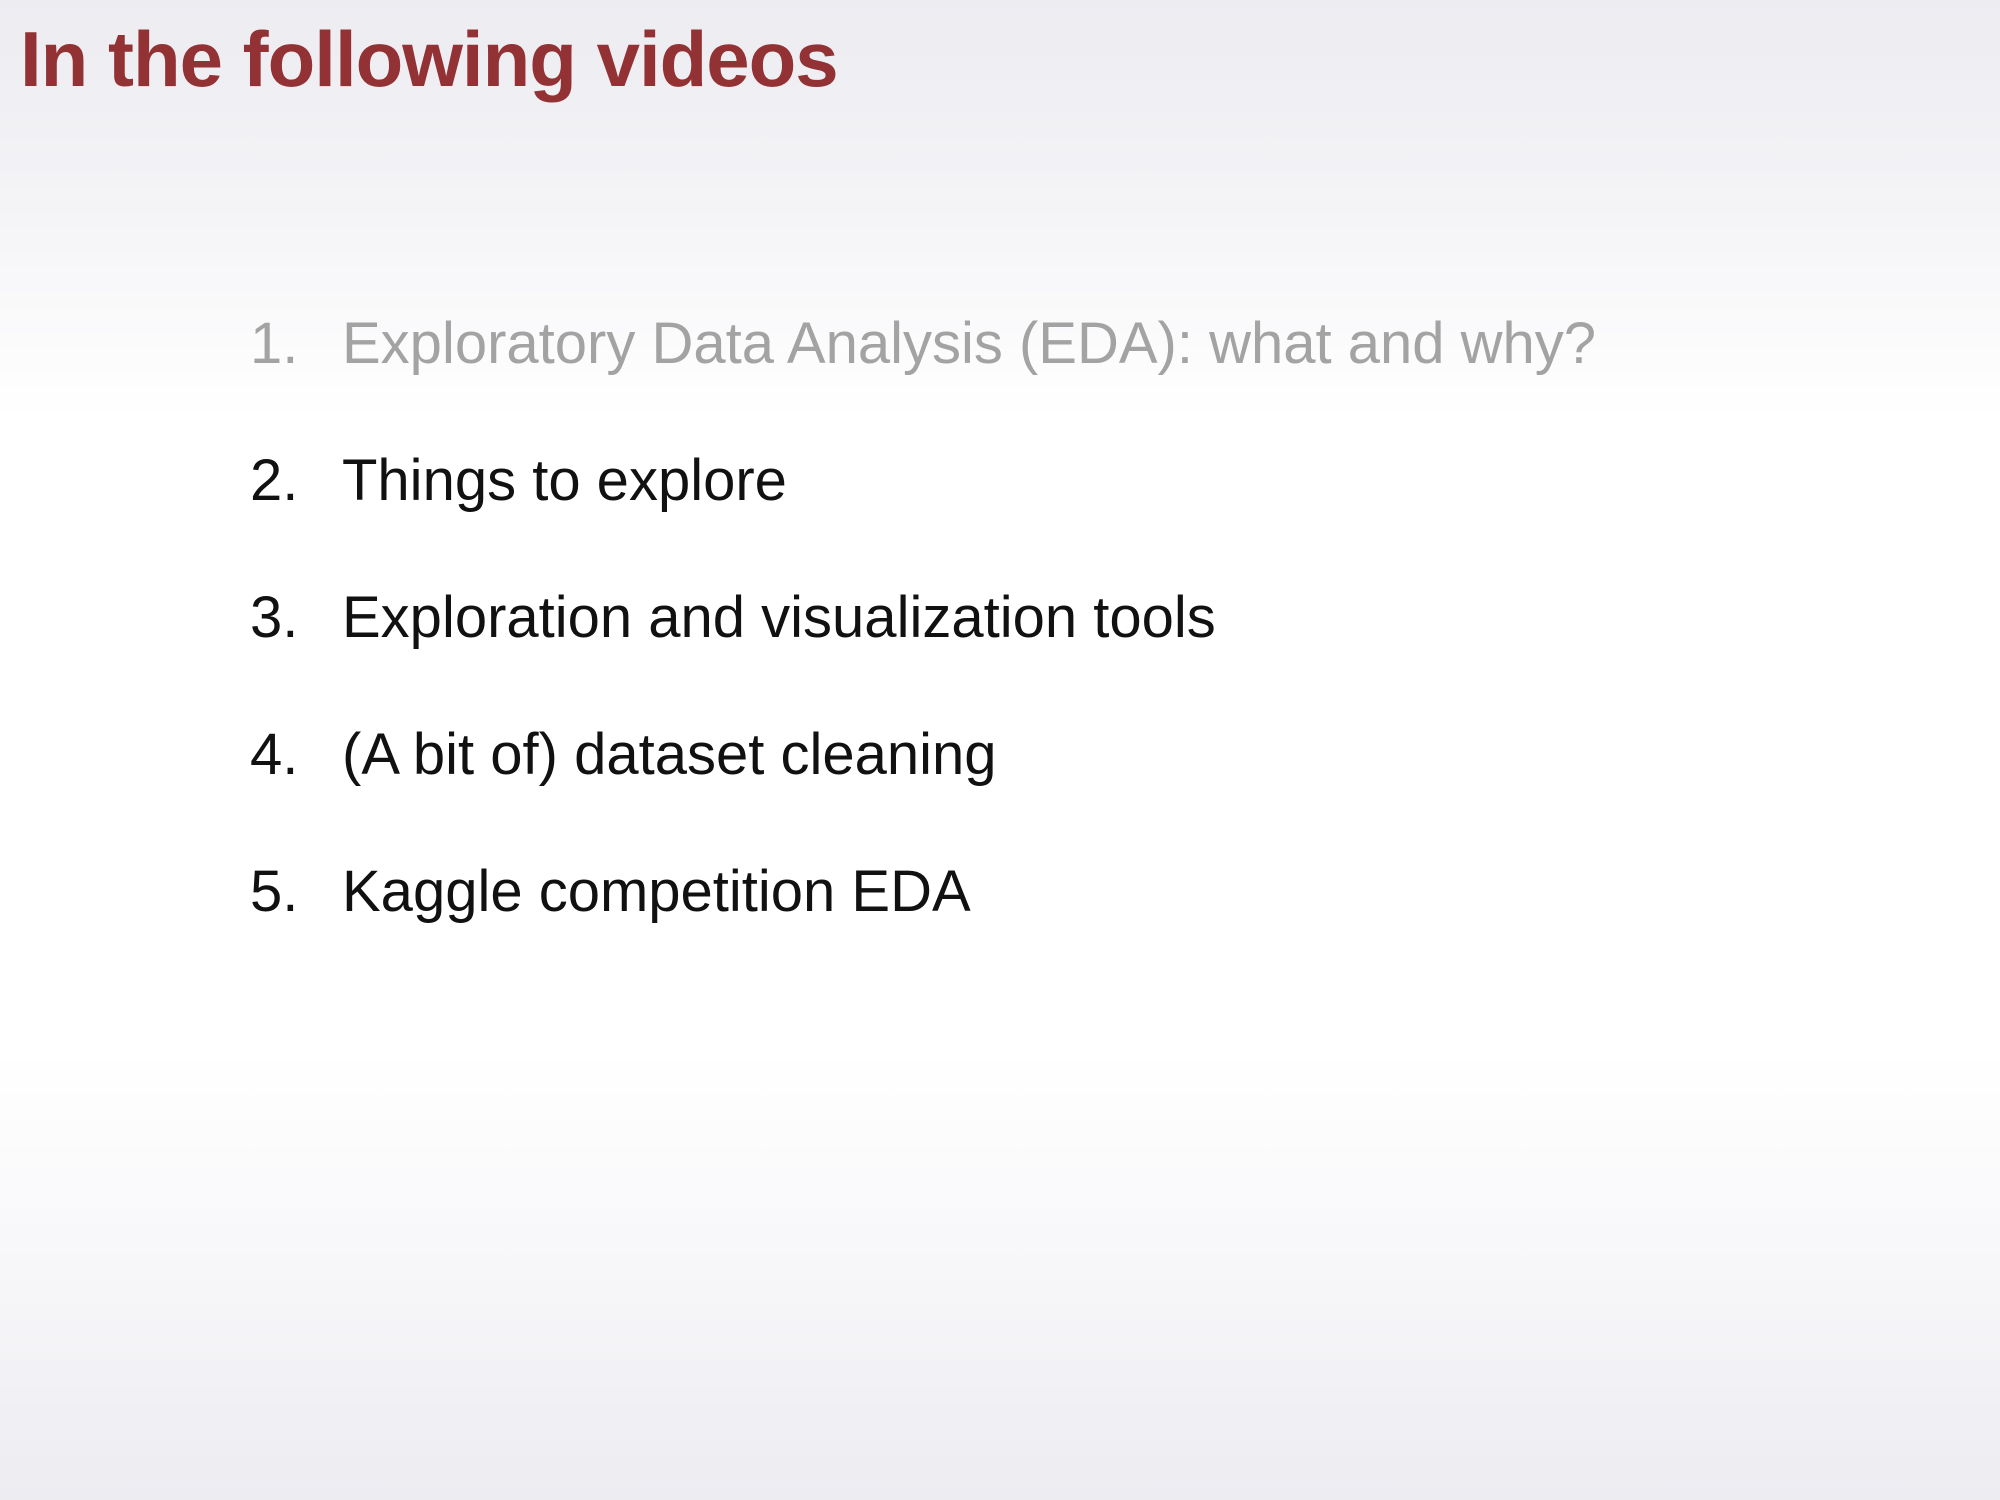 This screenshot has height=1500, width=2000. What do you see at coordinates (669, 754) in the screenshot?
I see `agenda-item-text: (A bit of) dataset cleaning` at bounding box center [669, 754].